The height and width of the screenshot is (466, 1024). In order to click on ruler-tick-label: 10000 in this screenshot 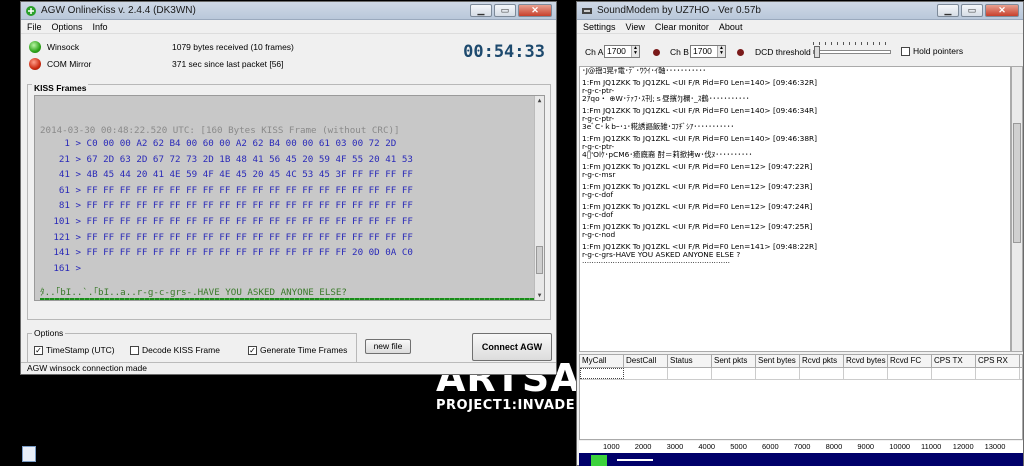, I will do `click(900, 446)`.